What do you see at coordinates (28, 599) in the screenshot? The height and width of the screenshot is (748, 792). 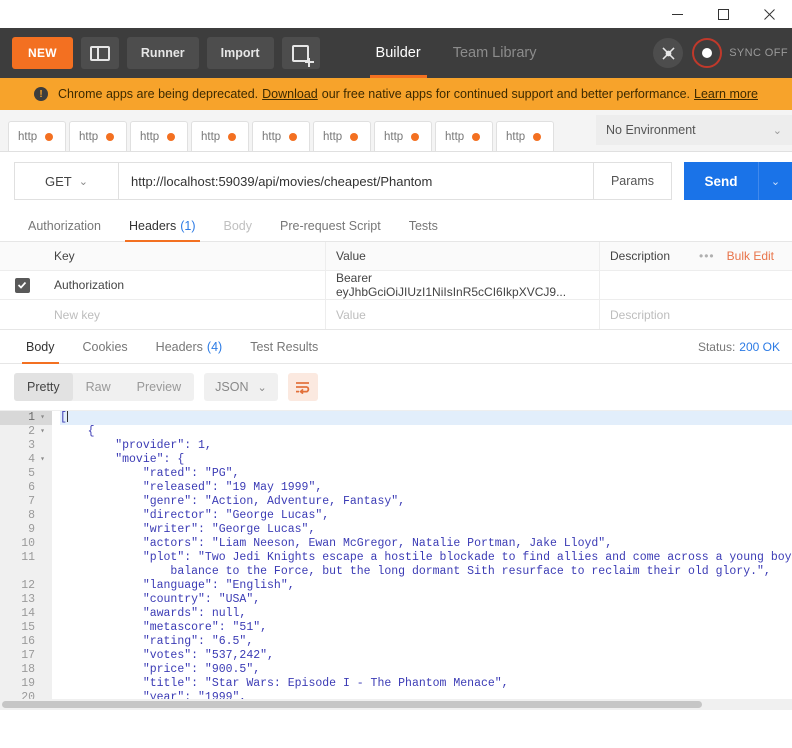 I see `line-number-value: 13` at bounding box center [28, 599].